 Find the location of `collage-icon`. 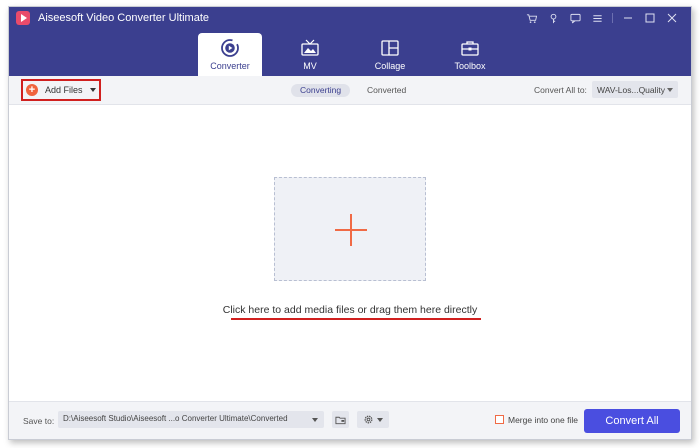

collage-icon is located at coordinates (390, 48).